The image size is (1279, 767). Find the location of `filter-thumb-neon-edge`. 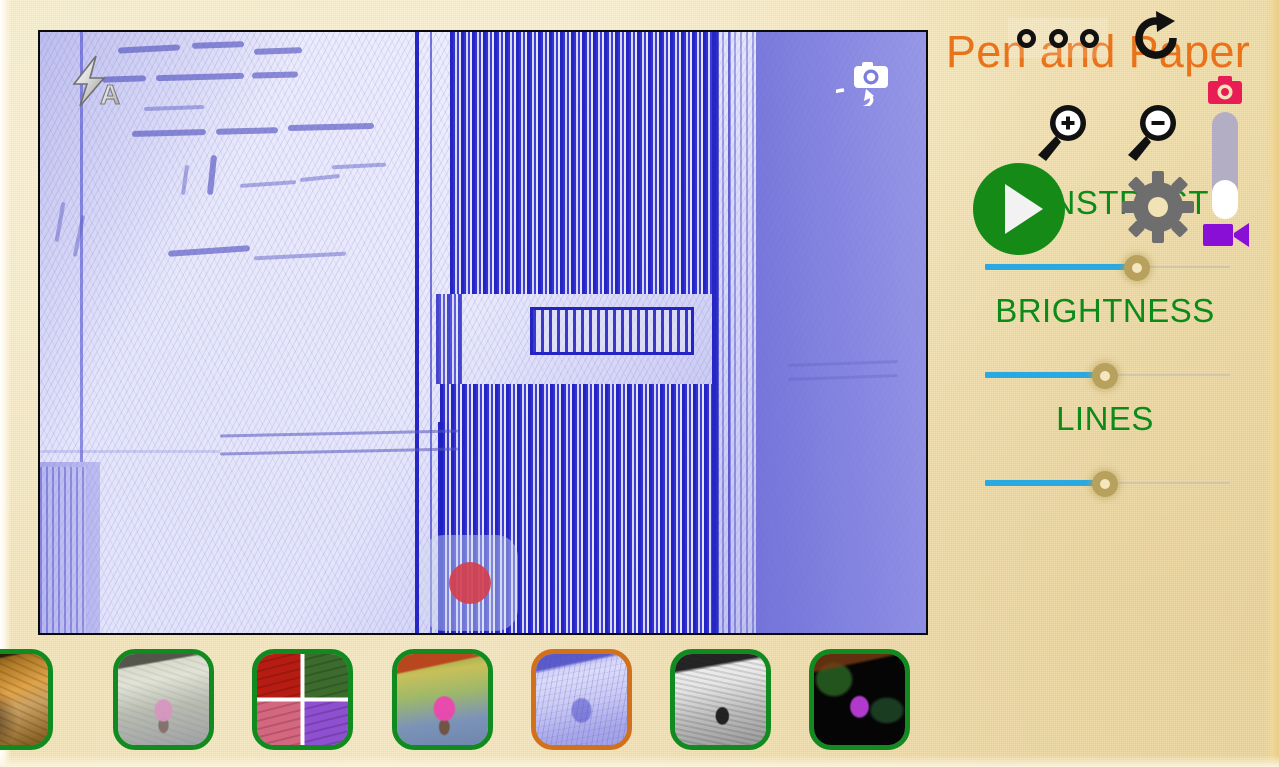

filter-thumb-neon-edge is located at coordinates (859, 699).